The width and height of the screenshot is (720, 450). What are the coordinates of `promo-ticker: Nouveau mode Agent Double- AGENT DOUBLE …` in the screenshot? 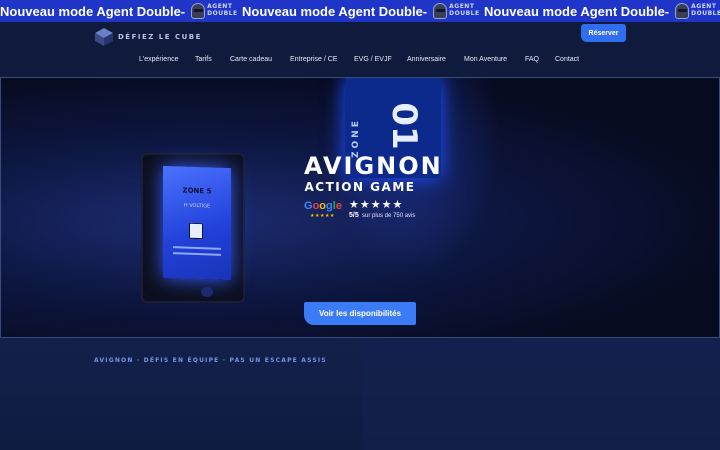 It's located at (360, 11).